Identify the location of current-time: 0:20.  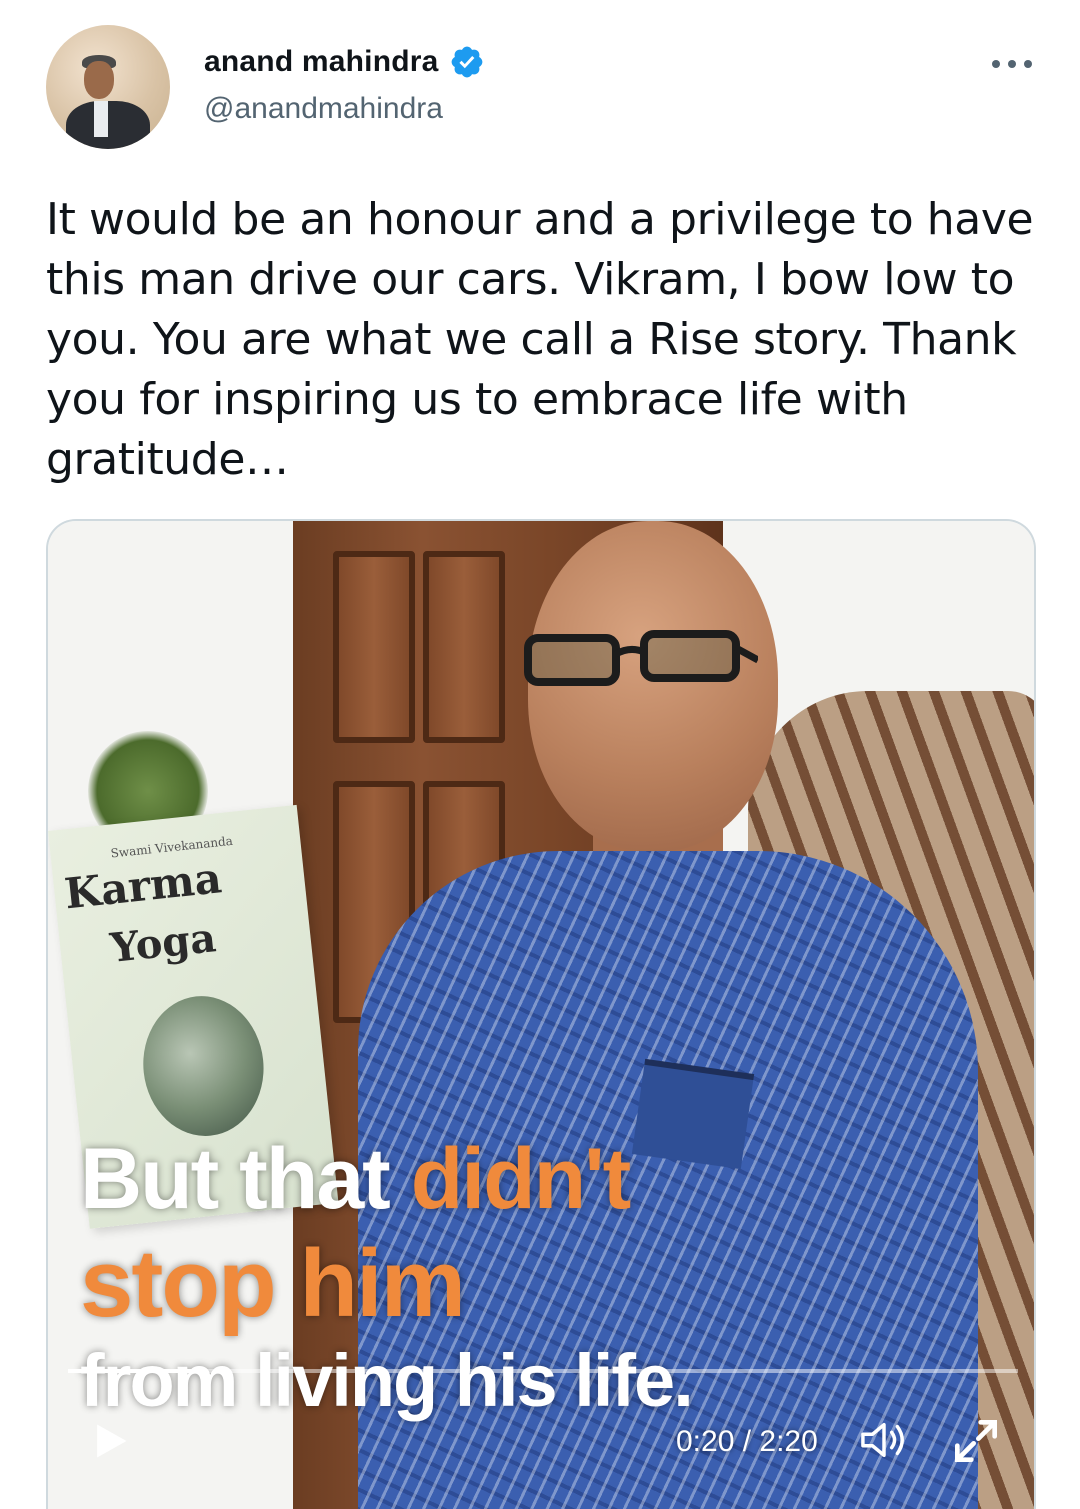
(705, 1441).